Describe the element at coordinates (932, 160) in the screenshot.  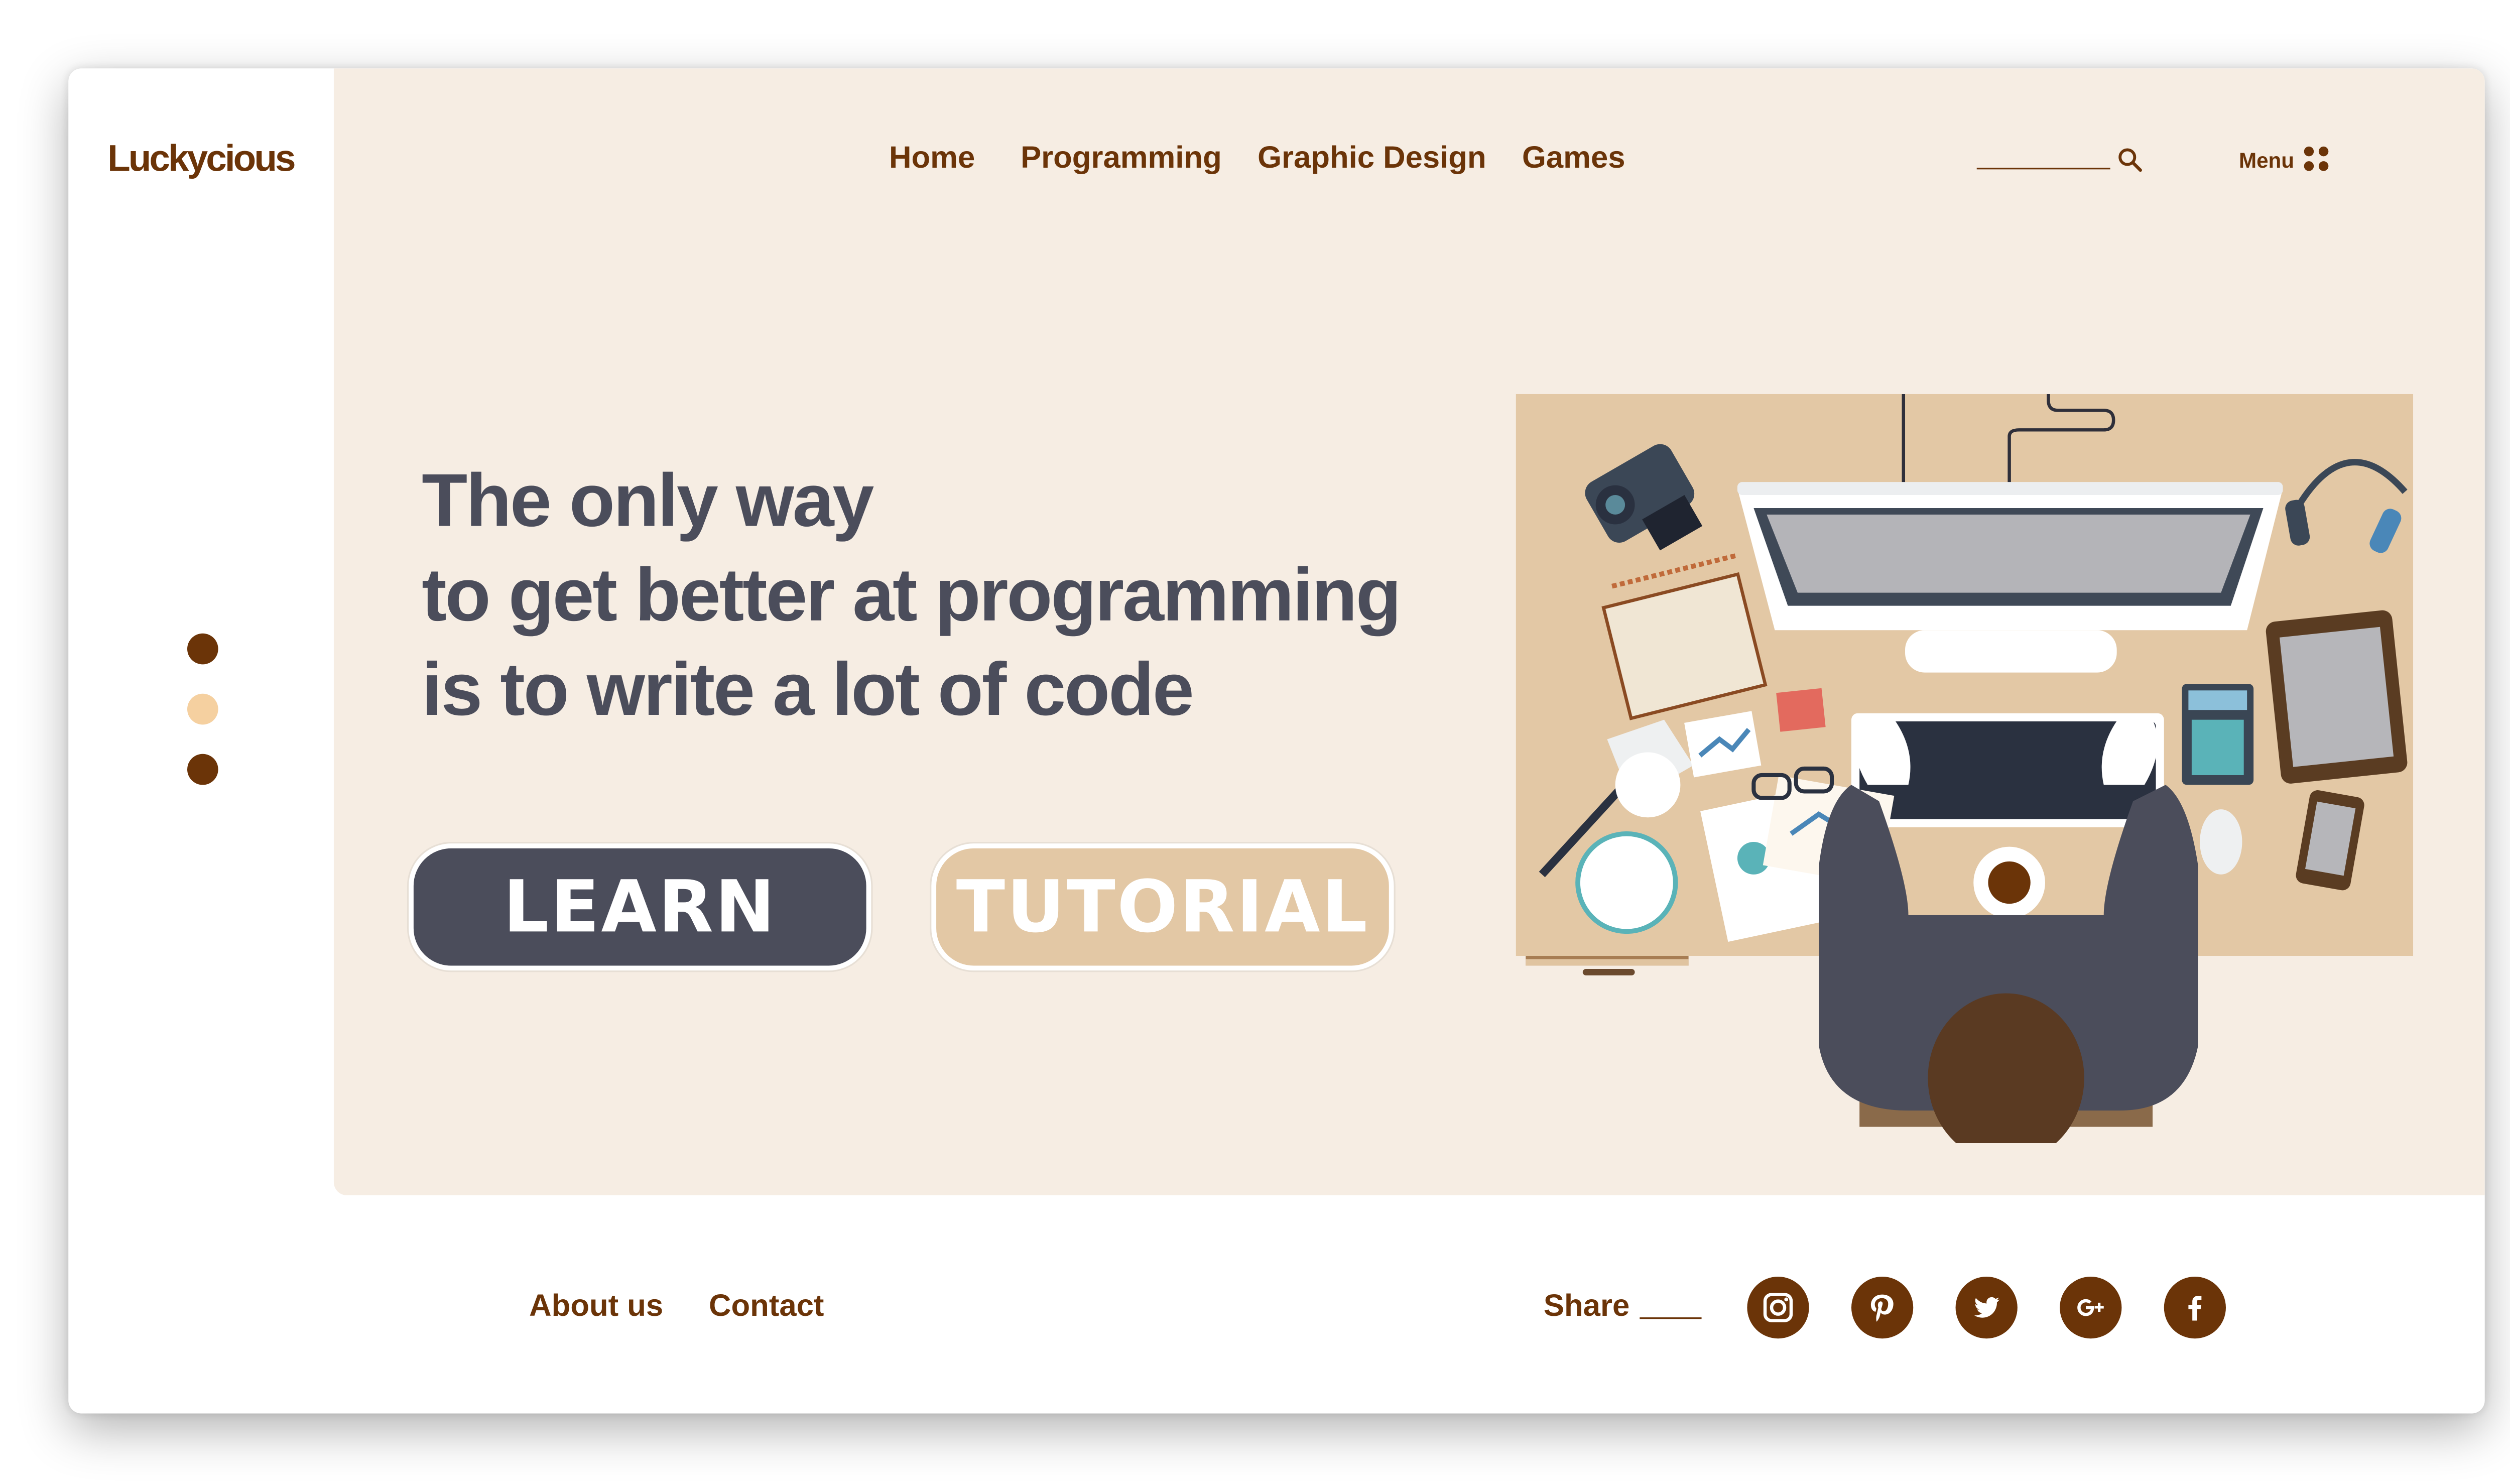
I see `nav-item-home: Home` at that location.